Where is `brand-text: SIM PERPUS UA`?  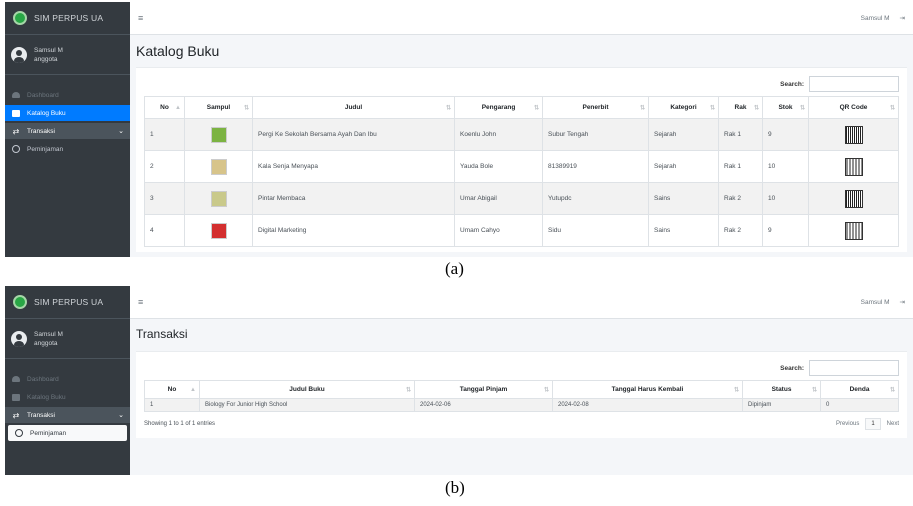 brand-text: SIM PERPUS UA is located at coordinates (69, 18).